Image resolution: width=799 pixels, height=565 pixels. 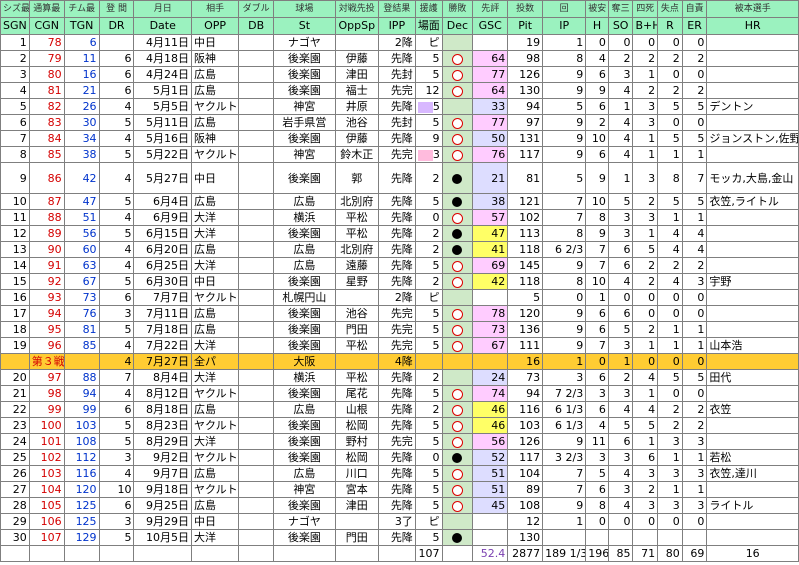 What do you see at coordinates (304, 553) in the screenshot?
I see `total-st` at bounding box center [304, 553].